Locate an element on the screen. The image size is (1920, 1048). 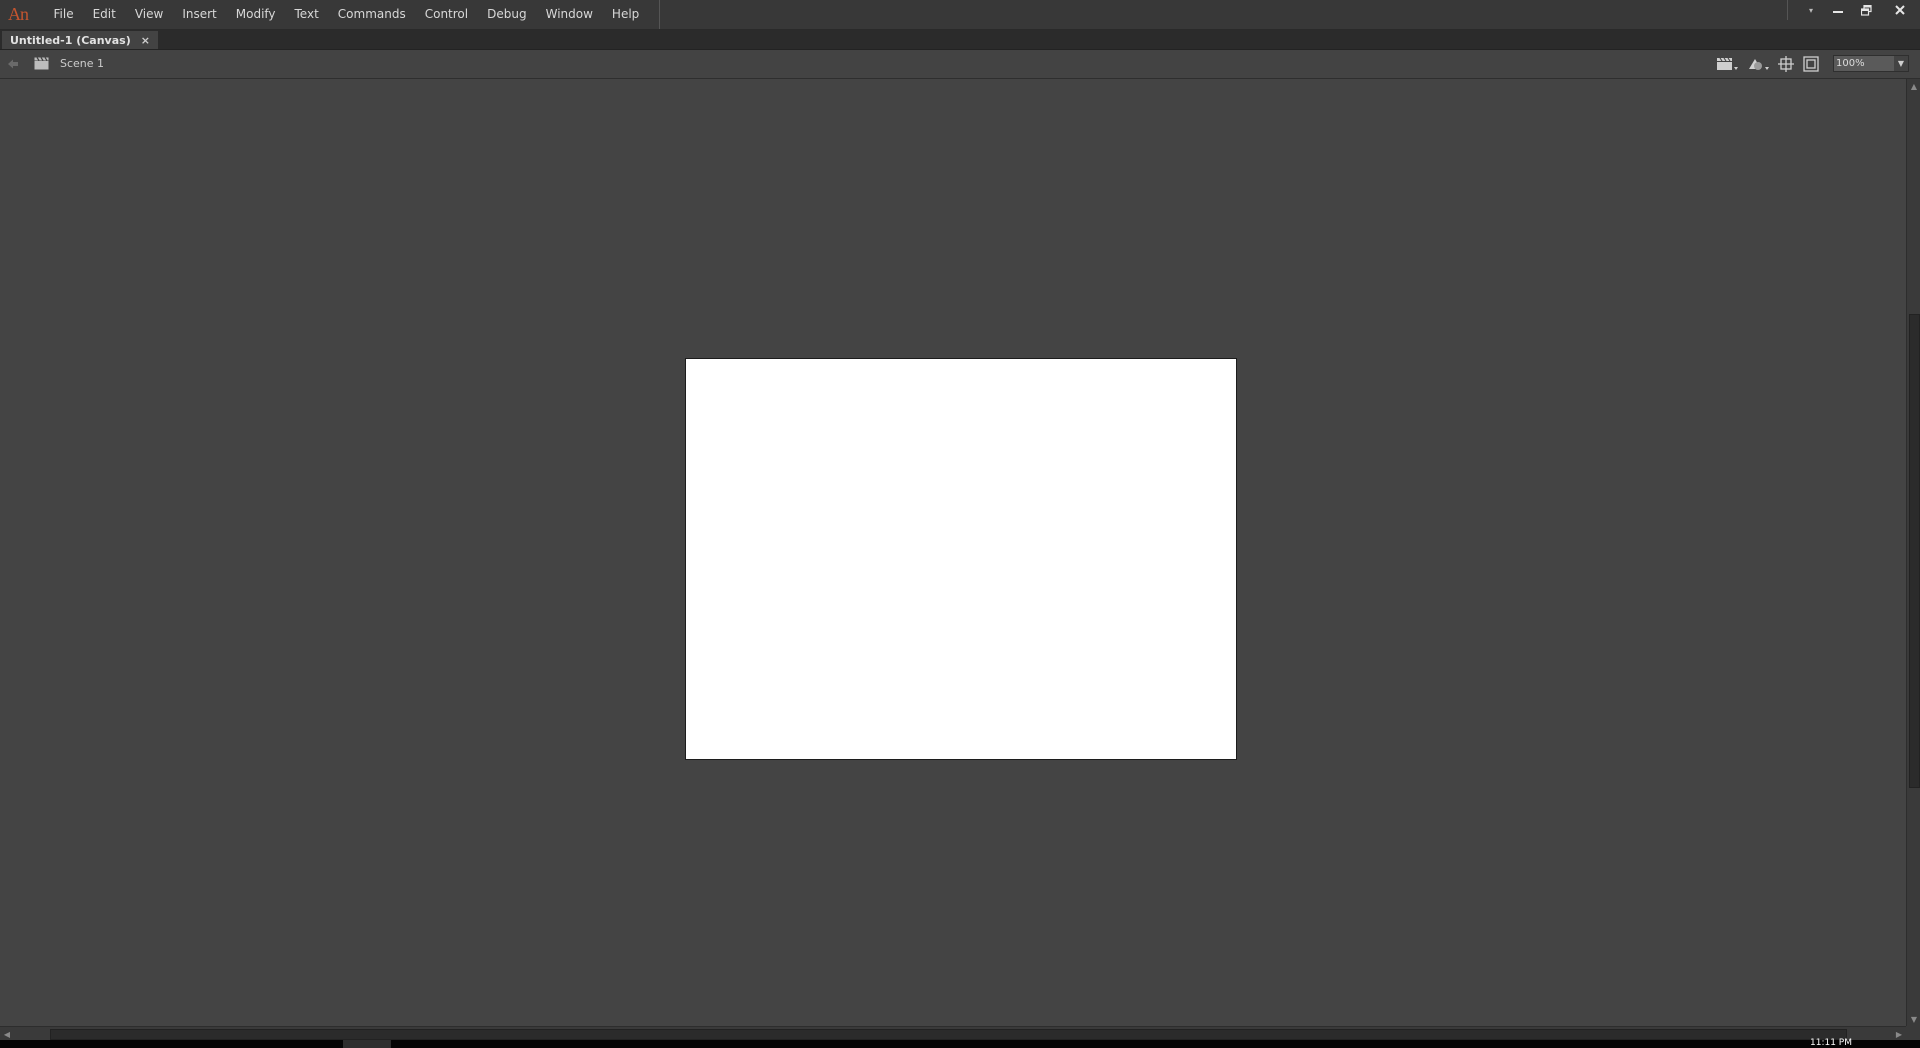
horizontal-scroll-thumb is located at coordinates (948, 1034).